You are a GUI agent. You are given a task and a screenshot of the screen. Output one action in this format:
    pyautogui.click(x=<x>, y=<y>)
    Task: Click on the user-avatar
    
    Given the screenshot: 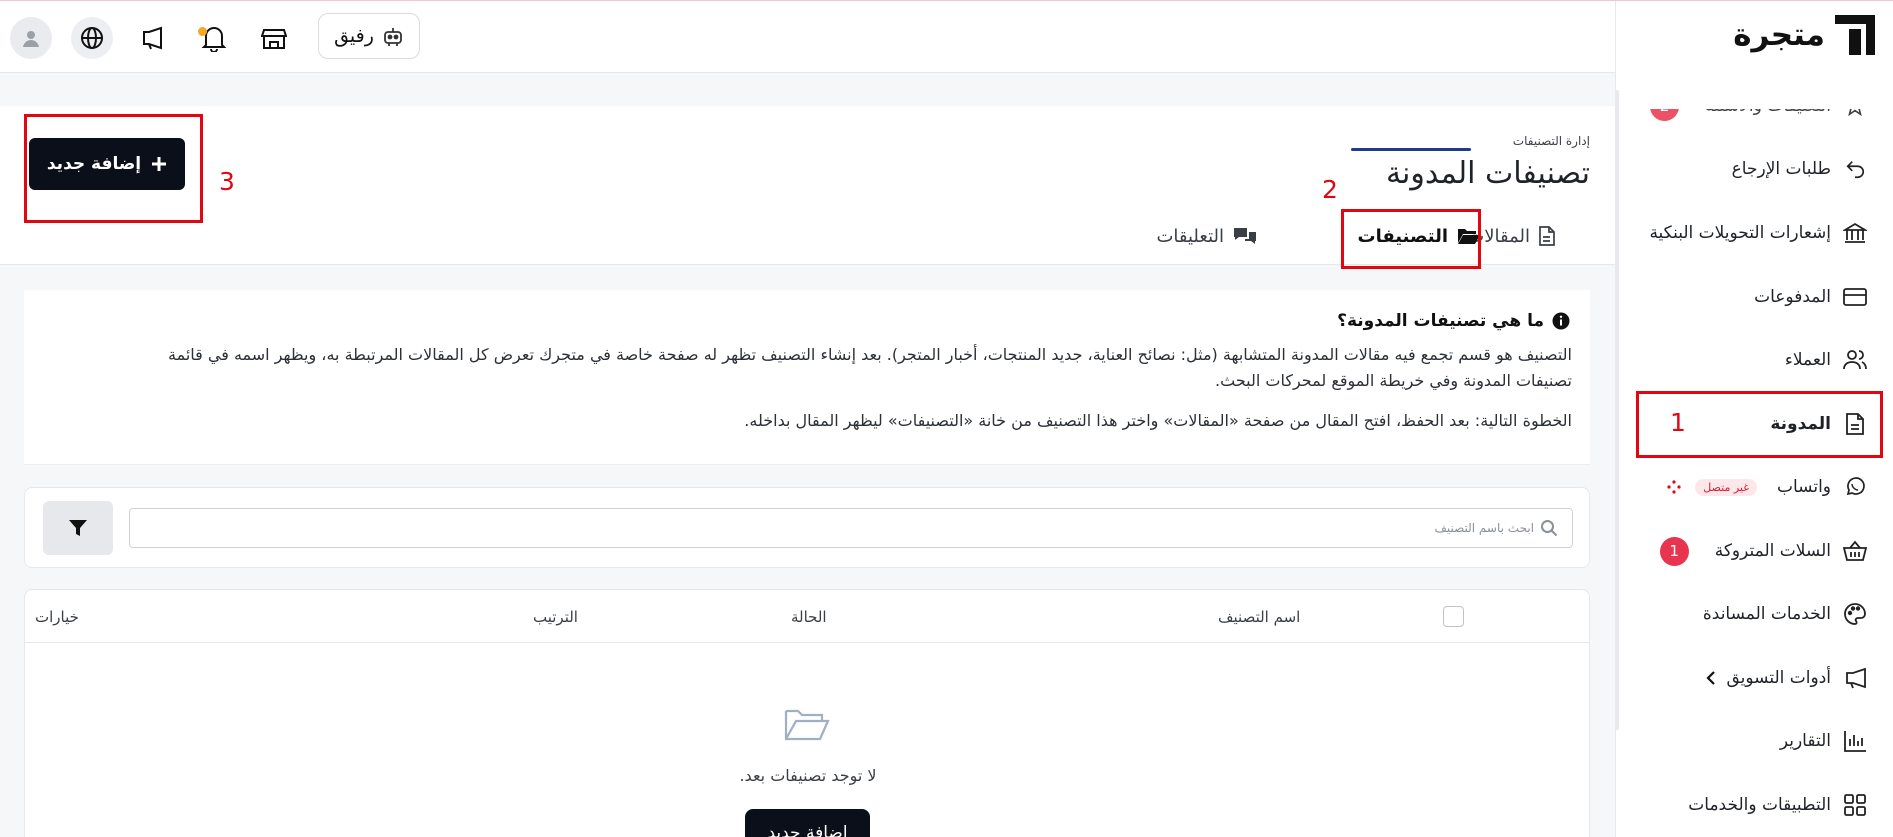 What is the action you would take?
    pyautogui.click(x=31, y=38)
    